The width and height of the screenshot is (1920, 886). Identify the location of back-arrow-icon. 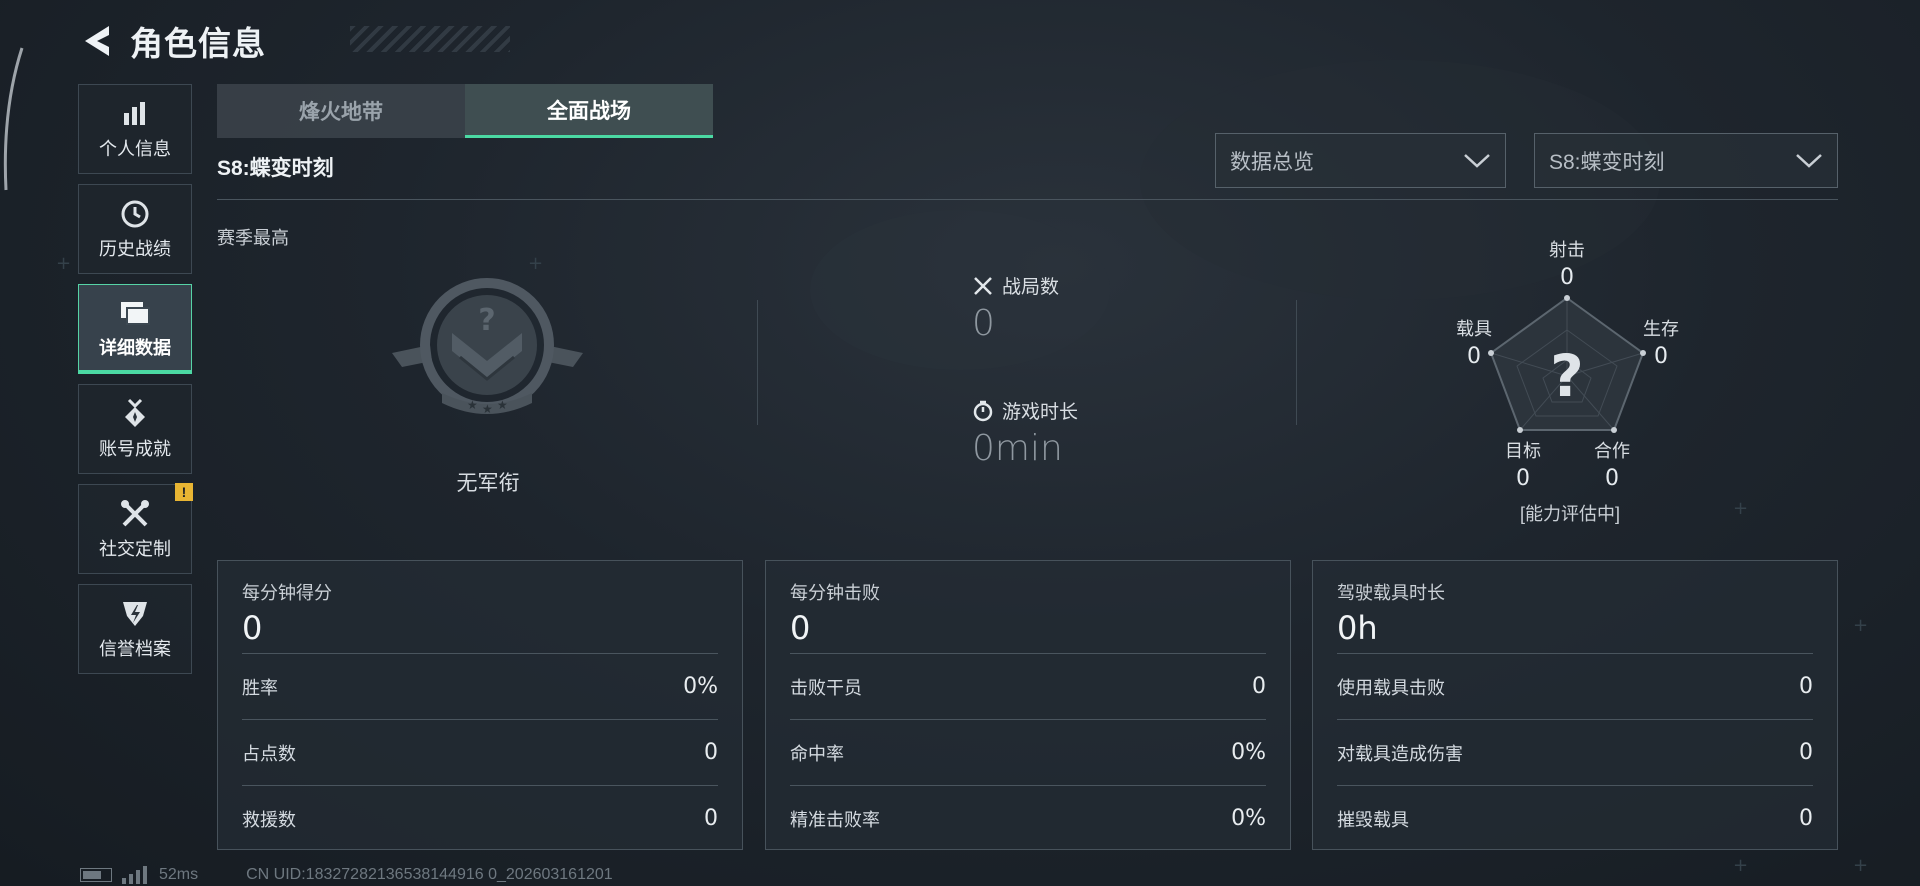
(97, 41).